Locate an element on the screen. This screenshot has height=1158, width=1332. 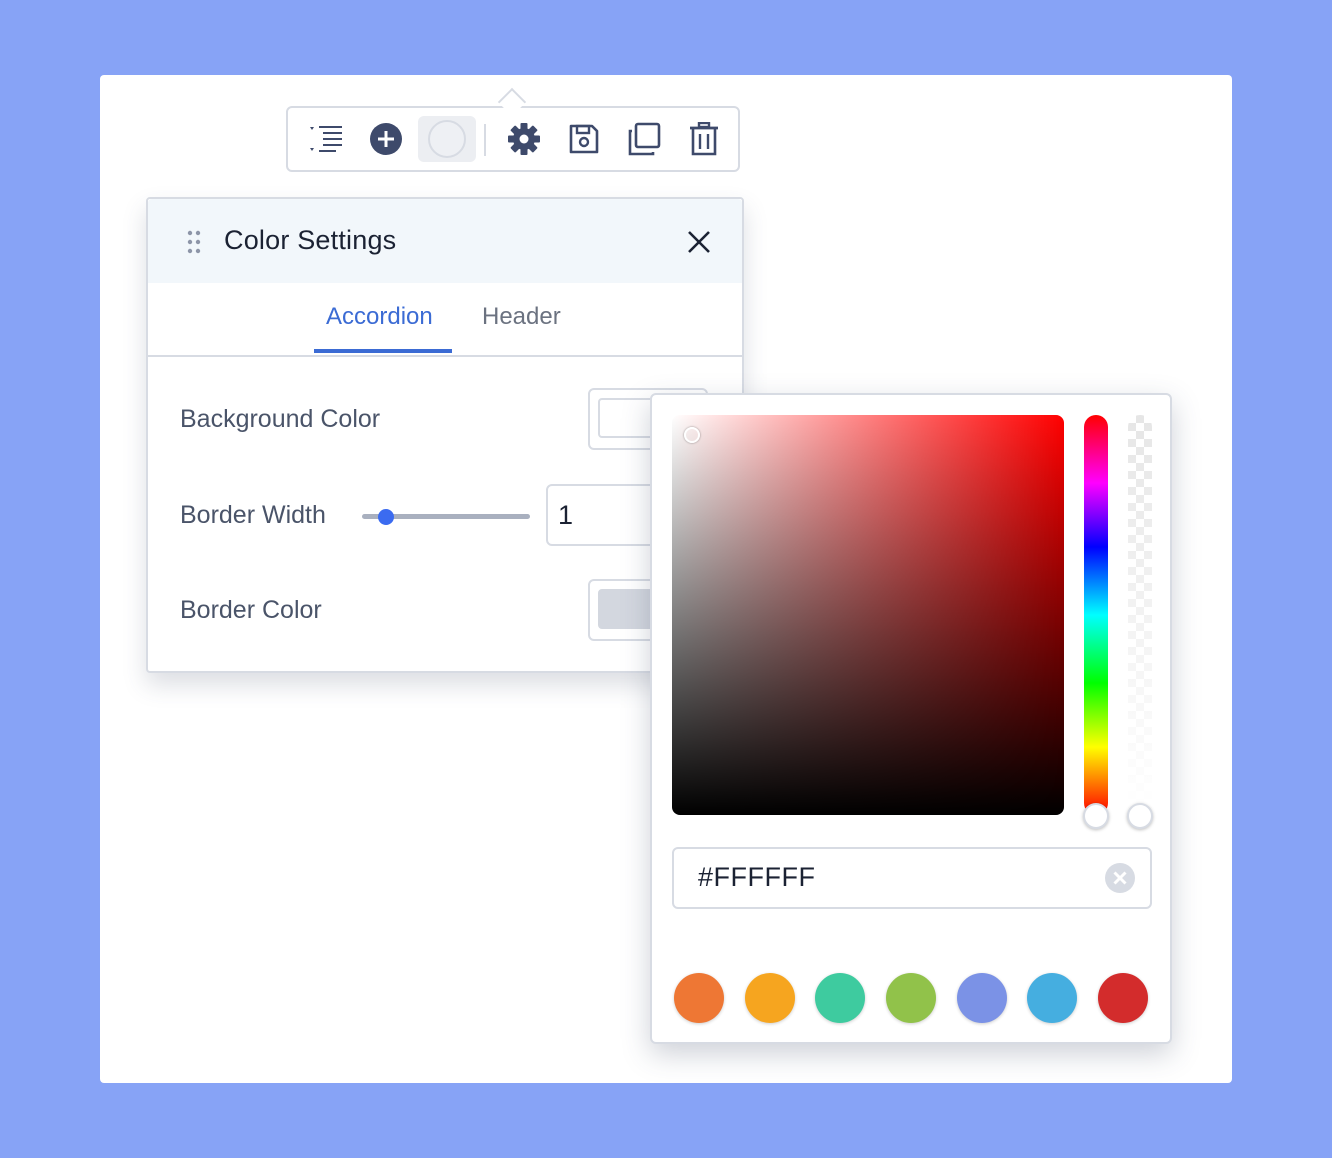
tab-bar: Accordion Header is located at coordinates (445, 320).